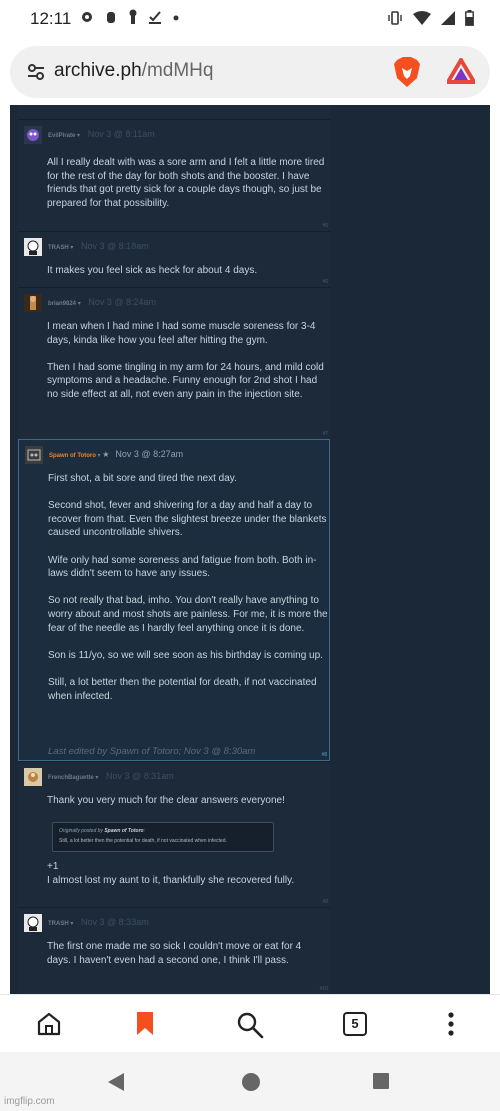  What do you see at coordinates (355, 1024) in the screenshot?
I see `tab-switcher-button: 5` at bounding box center [355, 1024].